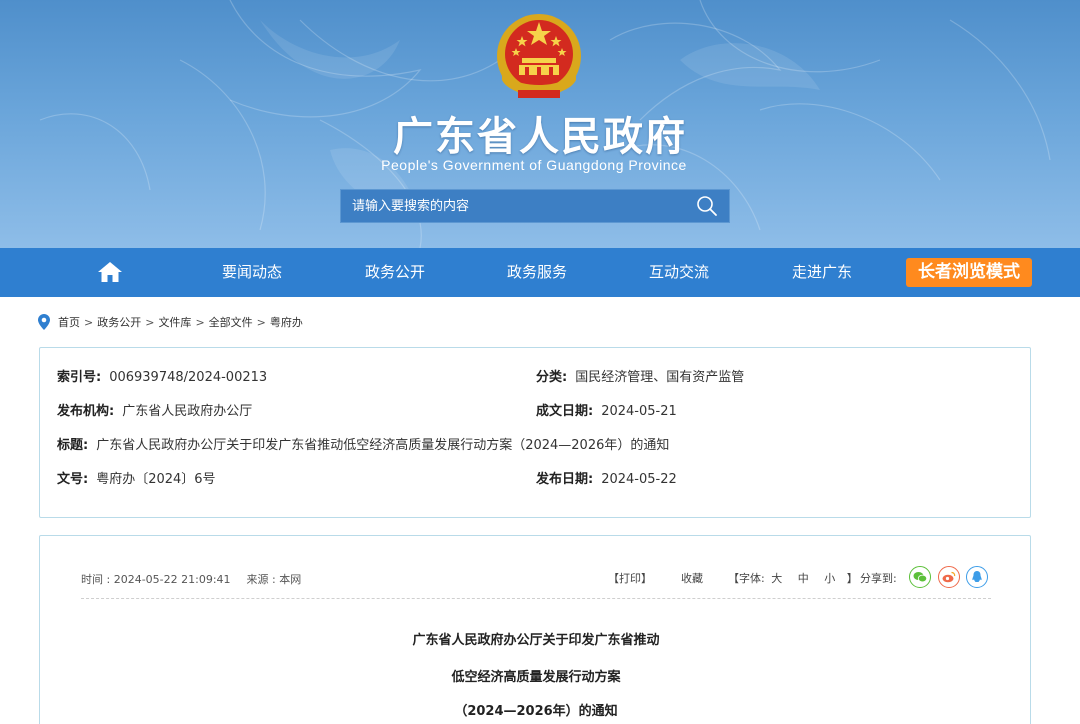 The width and height of the screenshot is (1080, 724). I want to click on breadcrumb-home: 首页, so click(69, 322).